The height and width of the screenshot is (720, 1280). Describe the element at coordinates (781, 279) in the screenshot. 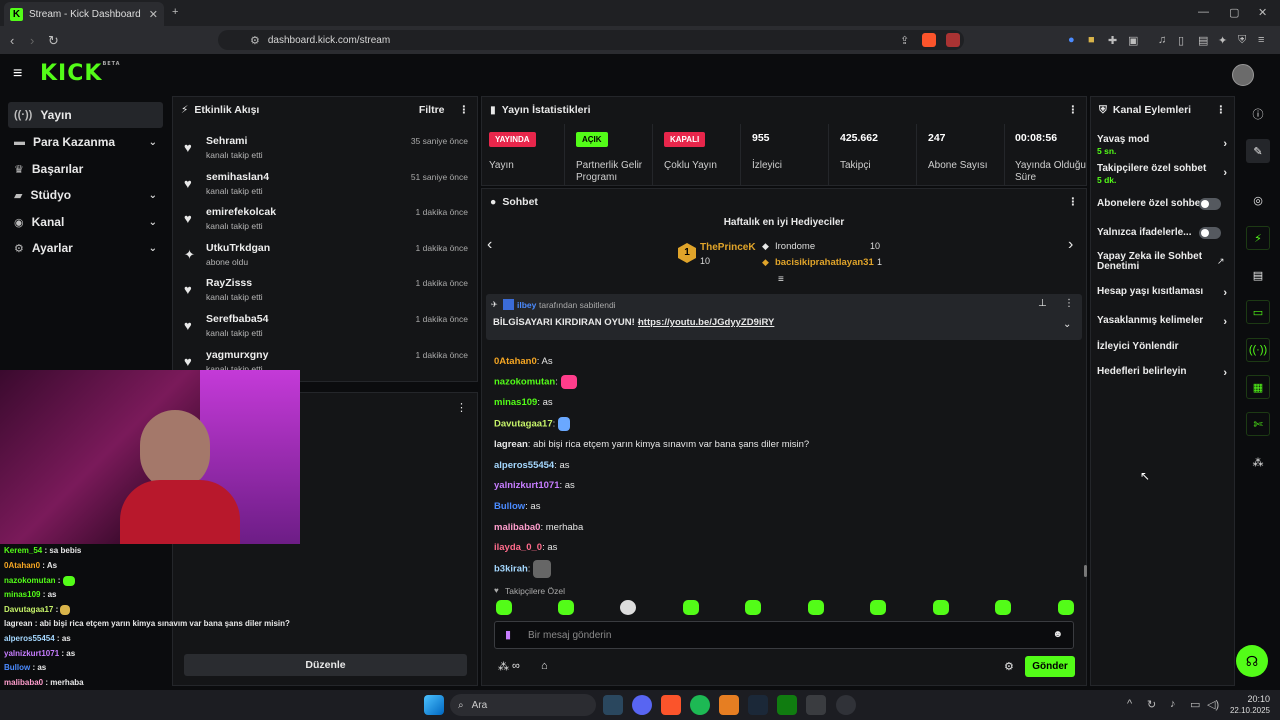

I see `collapse-icon: ≡` at that location.